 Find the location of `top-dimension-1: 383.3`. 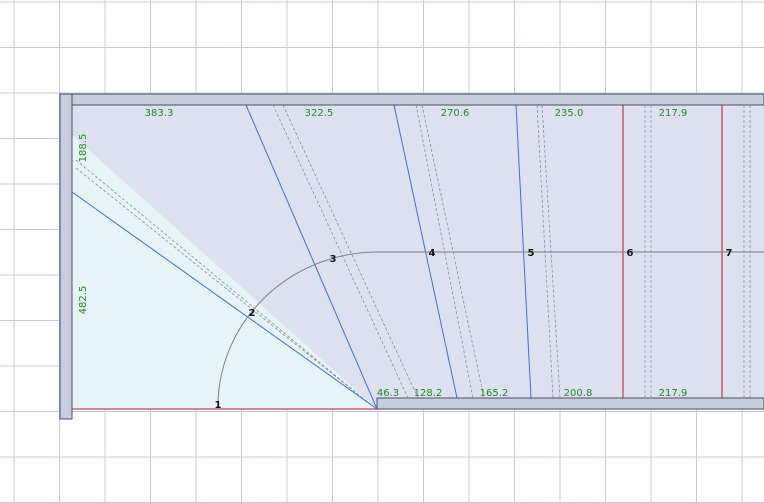

top-dimension-1: 383.3 is located at coordinates (159, 113).